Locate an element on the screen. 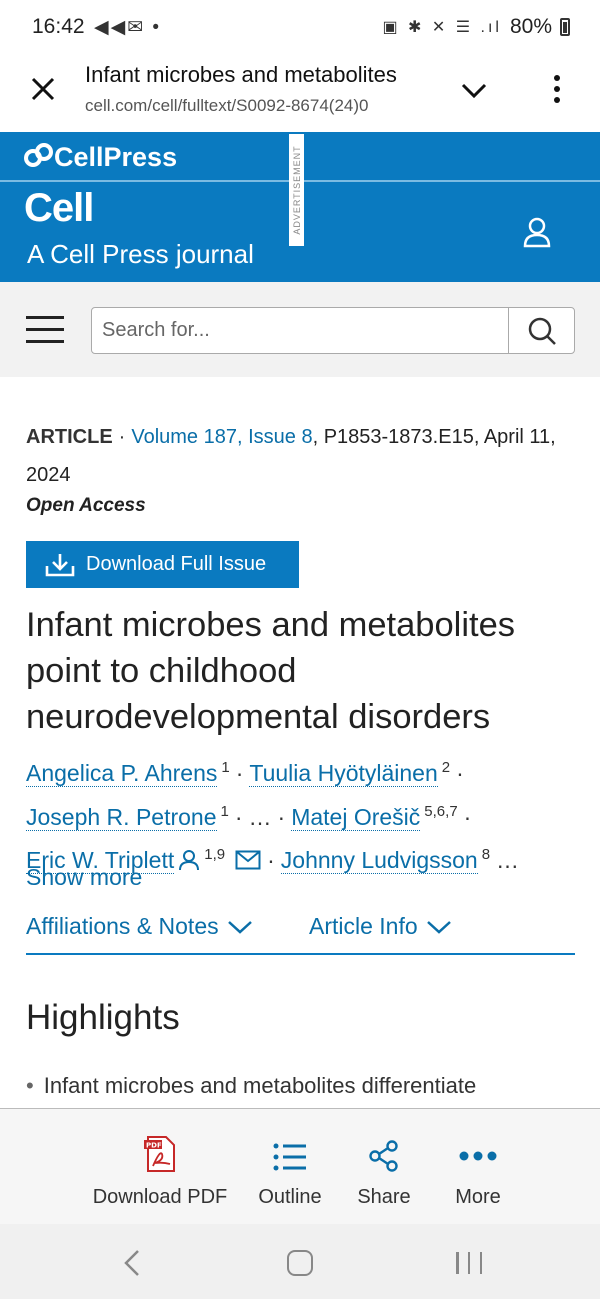 This screenshot has width=600, height=1299. download-full-issue-button: Download Full Issue is located at coordinates (162, 564).